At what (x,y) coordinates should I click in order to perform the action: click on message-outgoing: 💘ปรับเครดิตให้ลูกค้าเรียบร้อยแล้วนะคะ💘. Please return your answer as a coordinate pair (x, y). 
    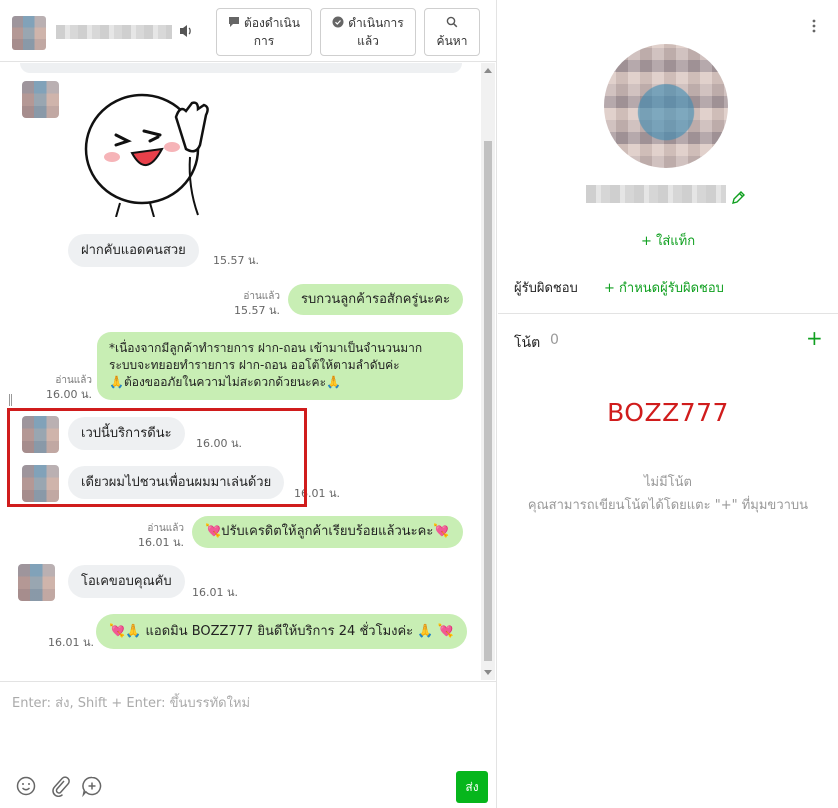
    Looking at the image, I should click on (327, 532).